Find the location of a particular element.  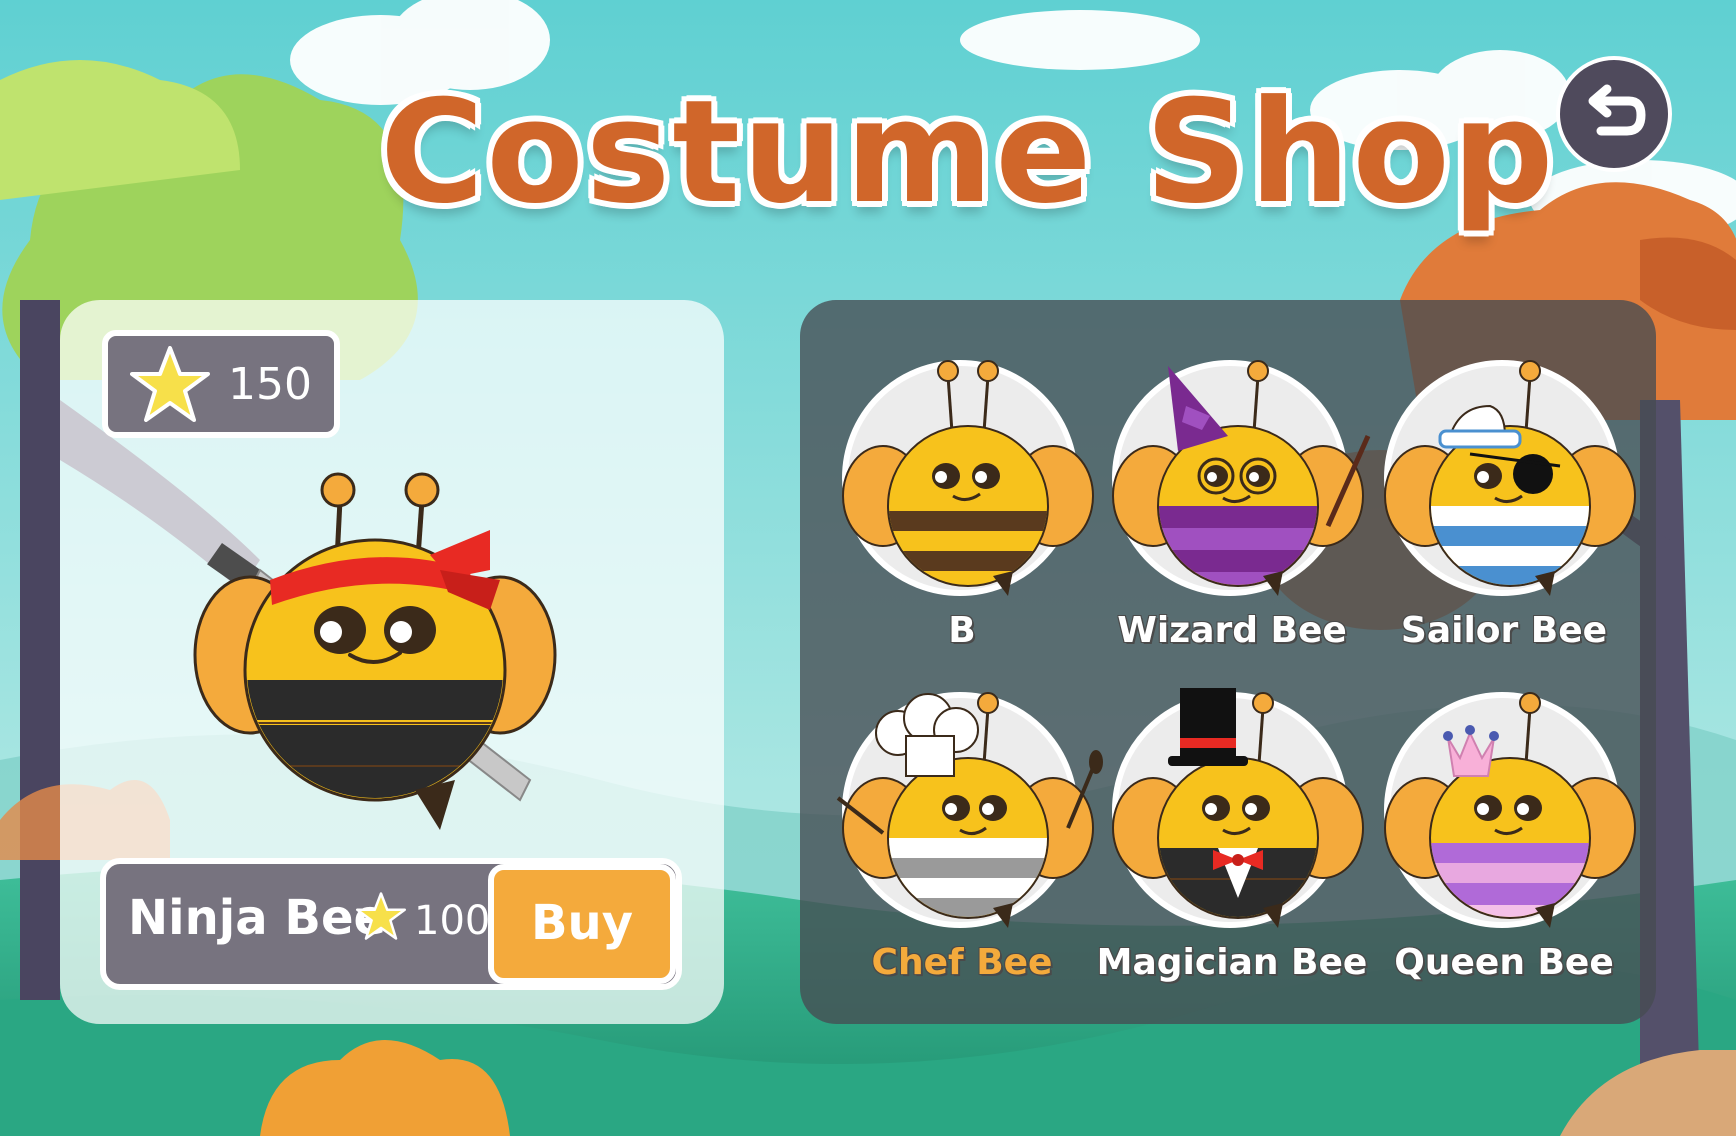

ninja-bee-preview is located at coordinates (375, 651).